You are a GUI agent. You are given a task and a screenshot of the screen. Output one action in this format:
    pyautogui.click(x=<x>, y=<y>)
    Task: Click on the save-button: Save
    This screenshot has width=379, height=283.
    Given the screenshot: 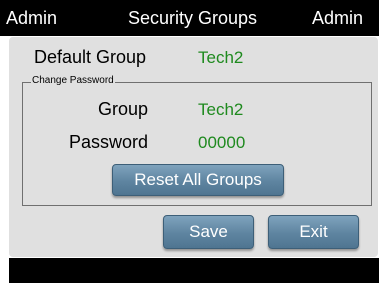 What is the action you would take?
    pyautogui.click(x=208, y=232)
    